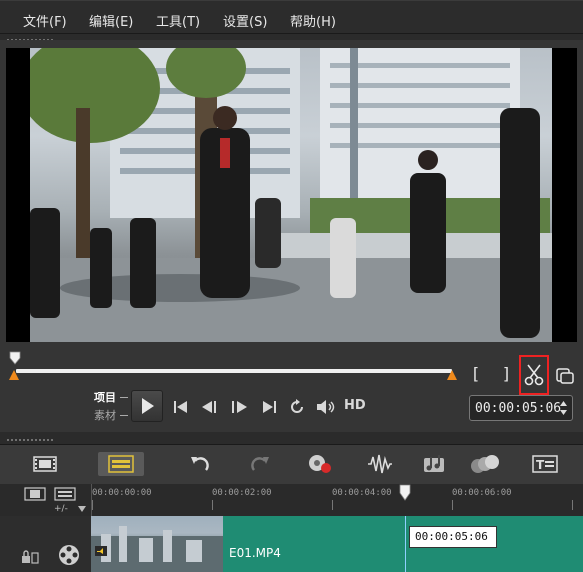  What do you see at coordinates (157, 544) in the screenshot?
I see `clip-thumbnail` at bounding box center [157, 544].